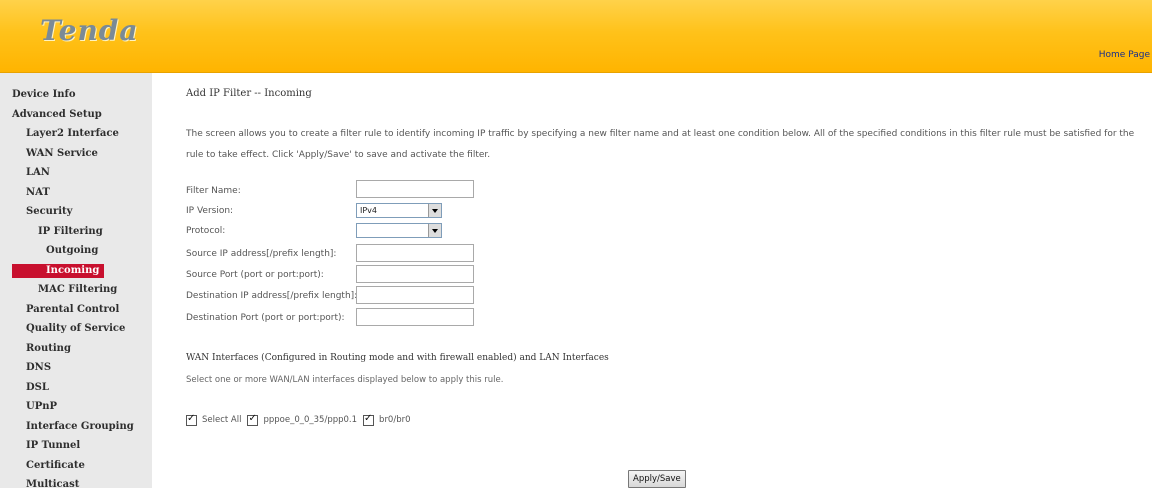  What do you see at coordinates (399, 210) in the screenshot?
I see `ip-version-select: IPv4` at bounding box center [399, 210].